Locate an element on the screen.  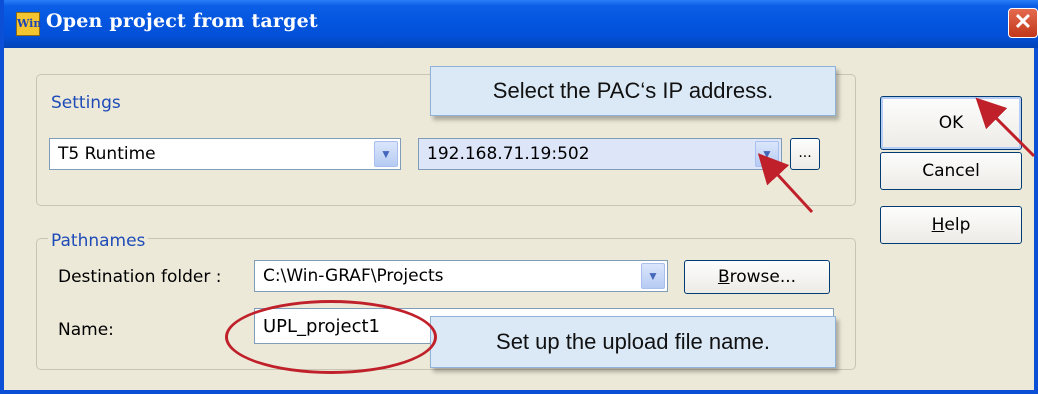
arrow-to-address-dropdown is located at coordinates (785, 183).